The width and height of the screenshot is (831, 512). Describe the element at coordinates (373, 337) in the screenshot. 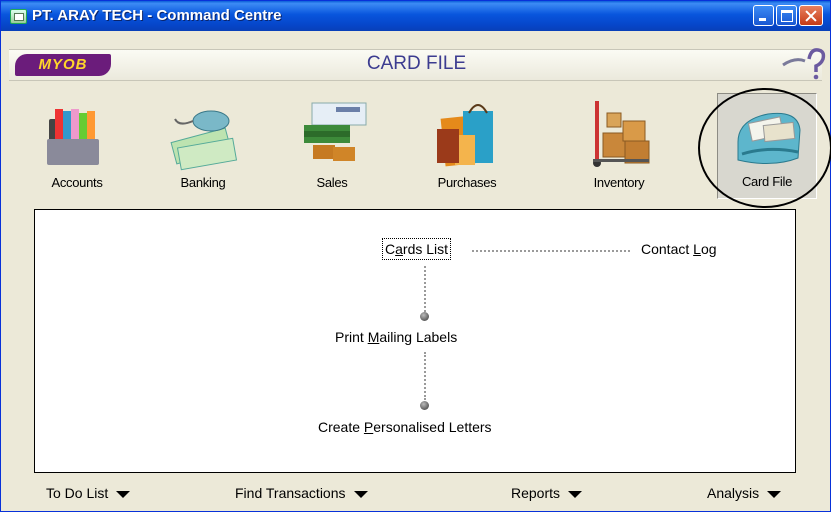

I see `print-mailing-text-2: M` at that location.